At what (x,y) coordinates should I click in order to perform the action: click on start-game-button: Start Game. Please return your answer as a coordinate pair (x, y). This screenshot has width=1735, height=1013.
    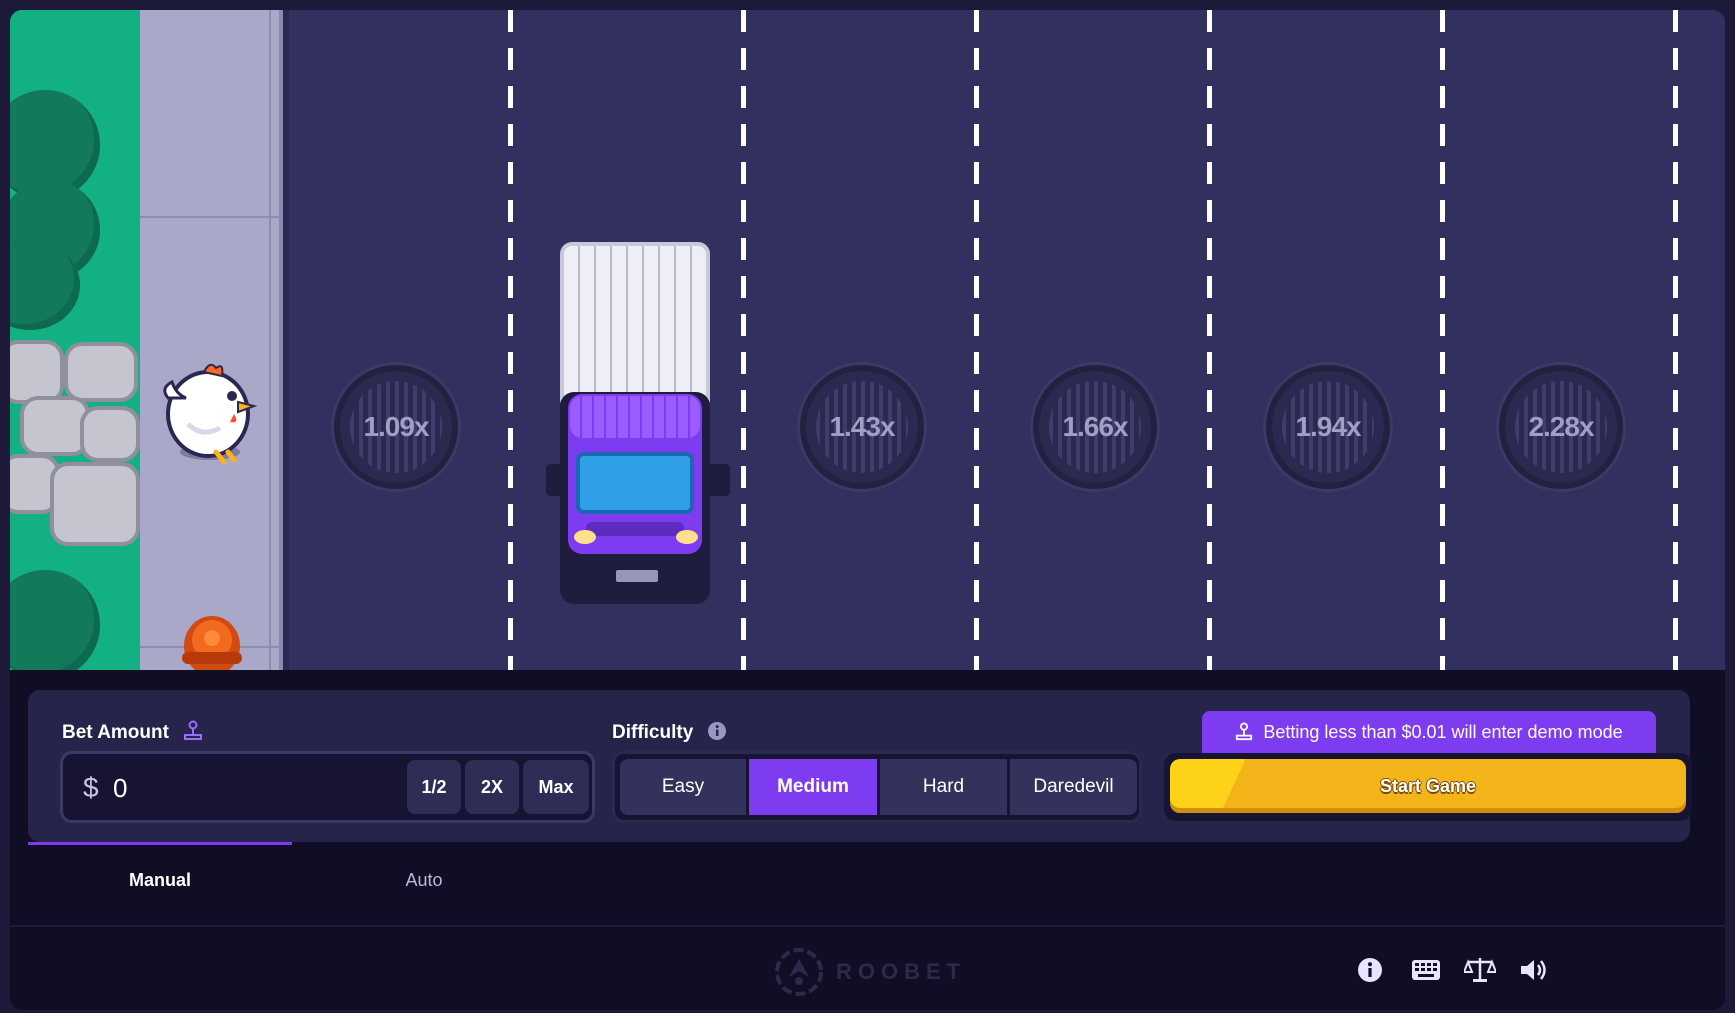
    Looking at the image, I should click on (1428, 786).